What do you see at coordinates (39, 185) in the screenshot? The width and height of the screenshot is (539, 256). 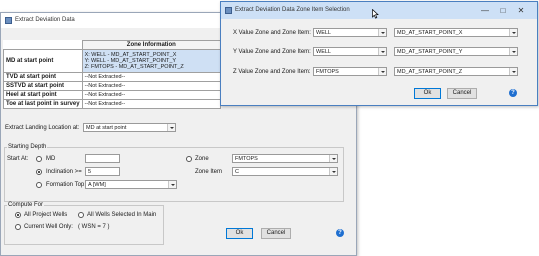 I see `formation-top-radio` at bounding box center [39, 185].